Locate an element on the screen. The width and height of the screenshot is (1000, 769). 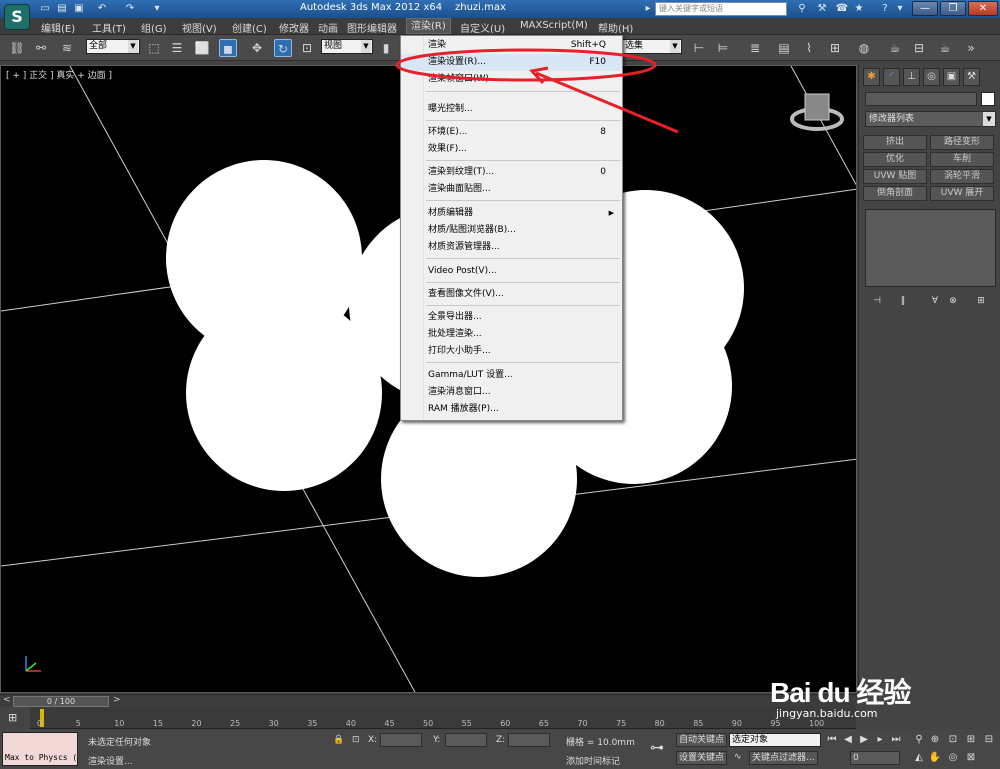
pin-stack-icon: ⊣ is located at coordinates (877, 301).